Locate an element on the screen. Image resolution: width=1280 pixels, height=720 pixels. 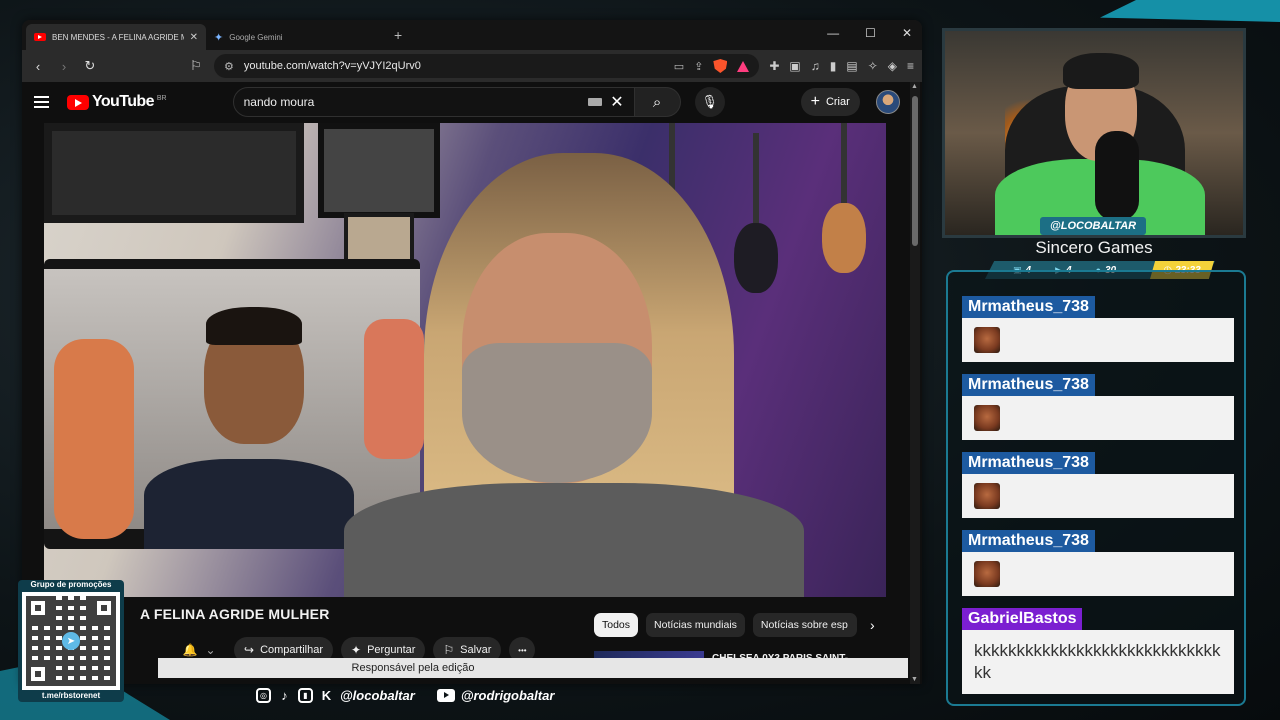
keyboard-icon is located at coordinates (595, 102).